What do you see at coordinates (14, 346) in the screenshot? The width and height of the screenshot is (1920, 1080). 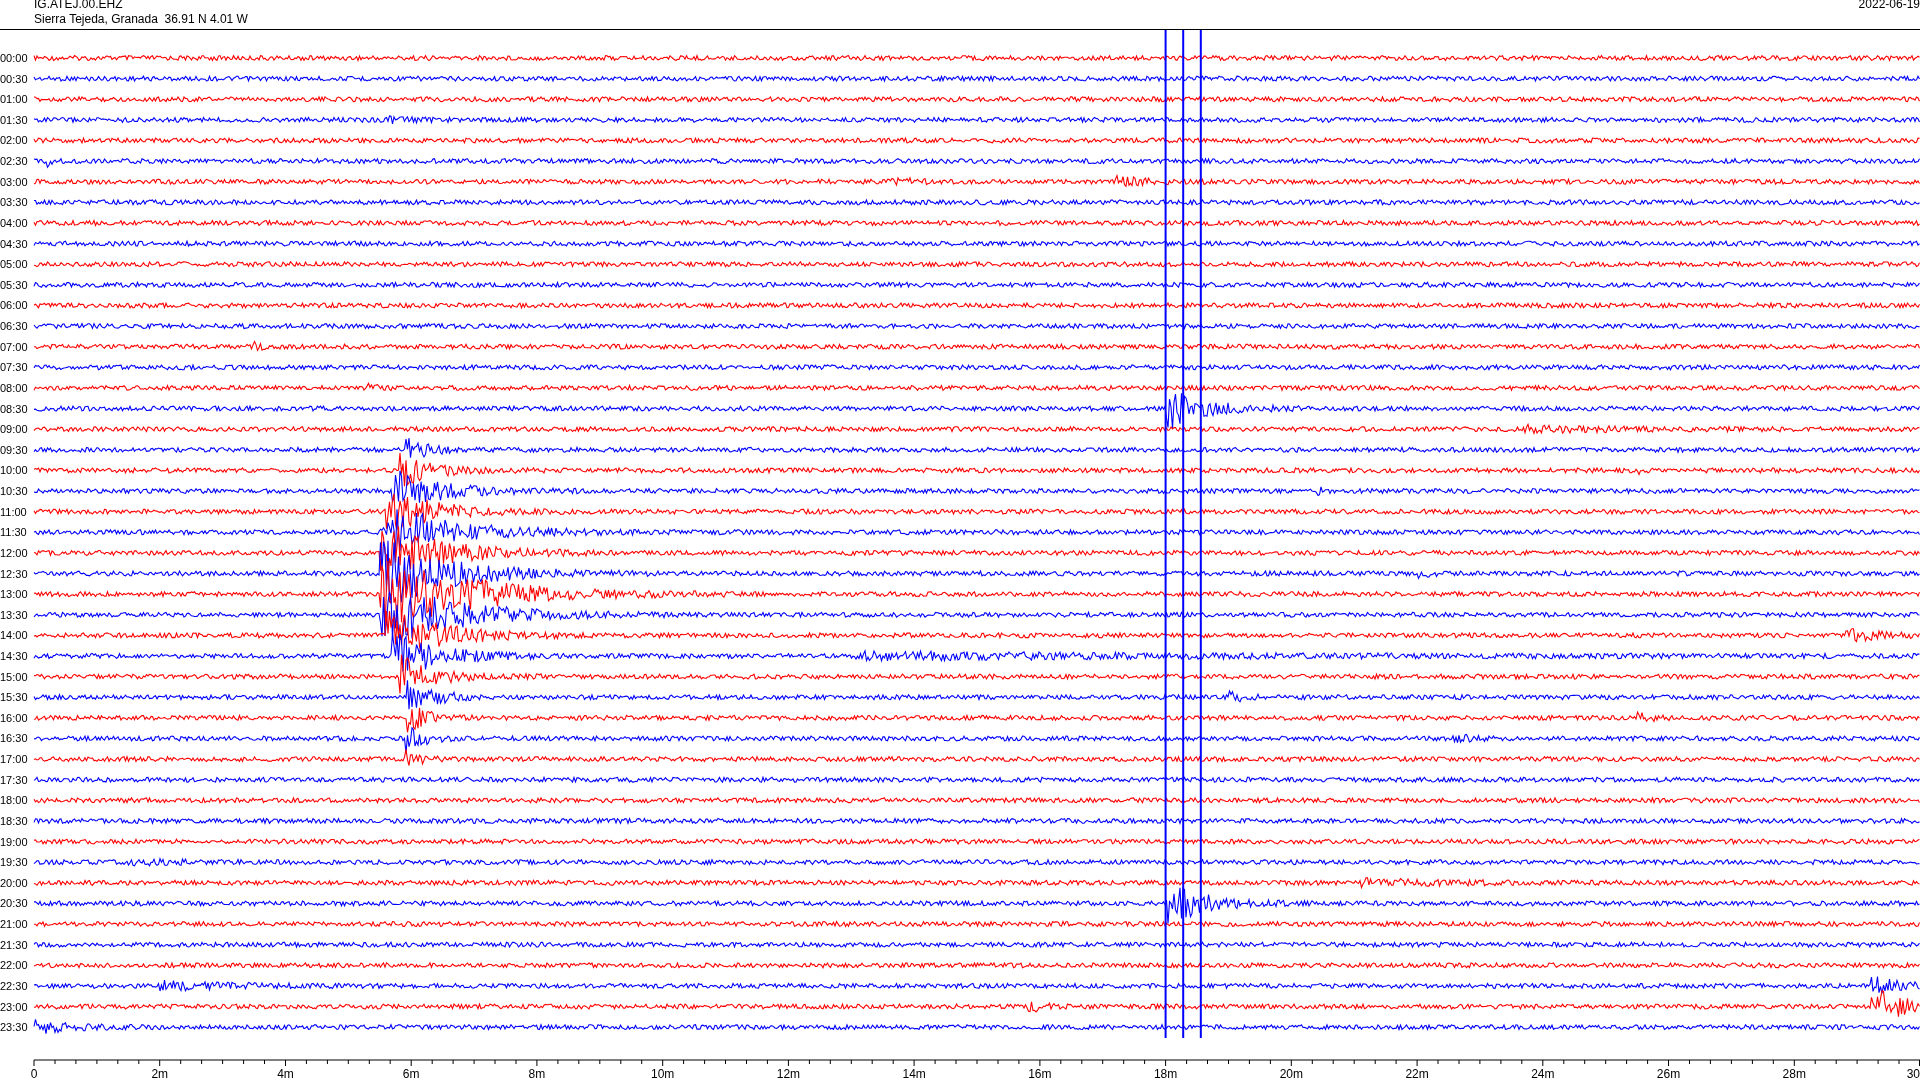 I see `time-label: 07:00` at bounding box center [14, 346].